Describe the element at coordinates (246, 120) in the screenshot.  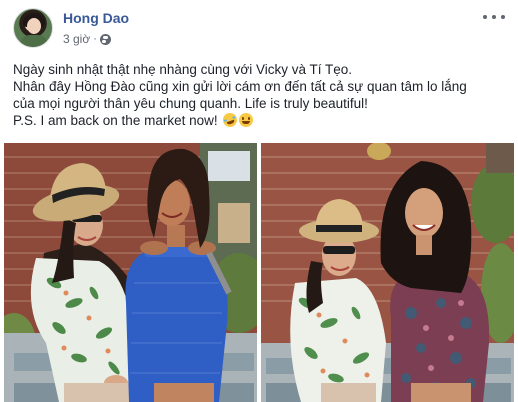
I see `grinning-squinting-emoji-icon` at that location.